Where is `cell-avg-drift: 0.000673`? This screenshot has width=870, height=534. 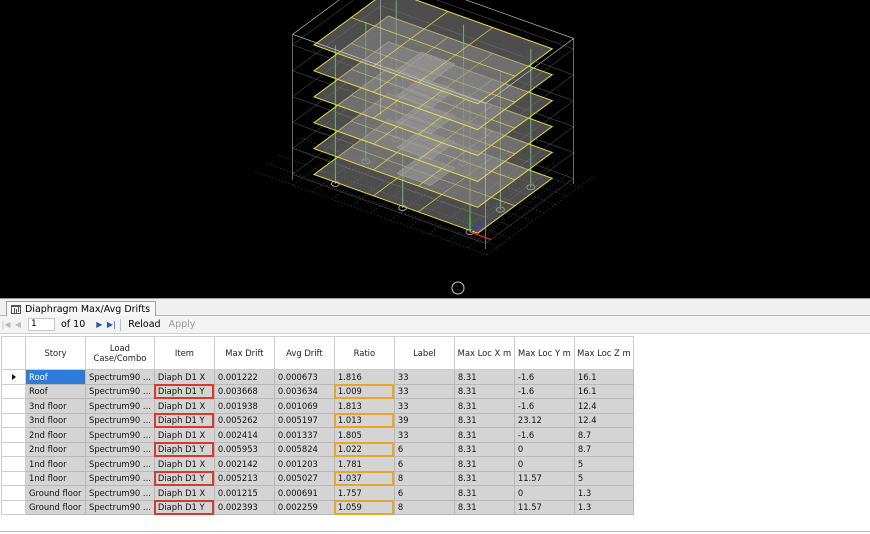 cell-avg-drift: 0.000673 is located at coordinates (304, 377).